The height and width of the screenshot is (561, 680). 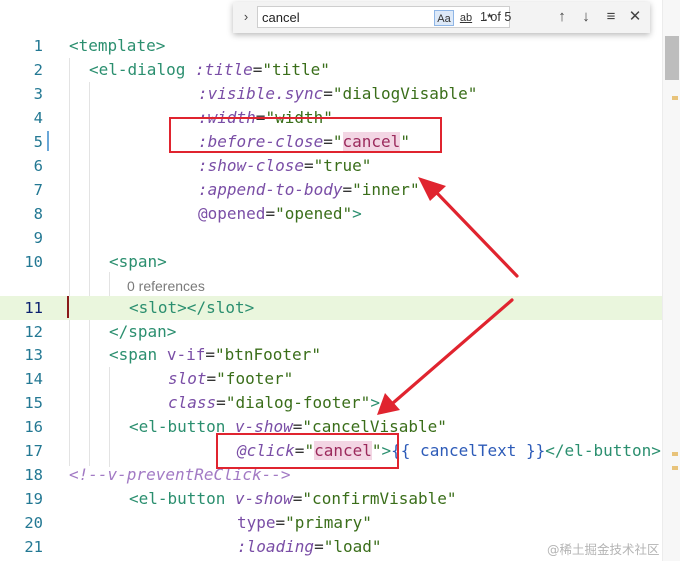 I want to click on match-case-toggle: Aa, so click(x=444, y=18).